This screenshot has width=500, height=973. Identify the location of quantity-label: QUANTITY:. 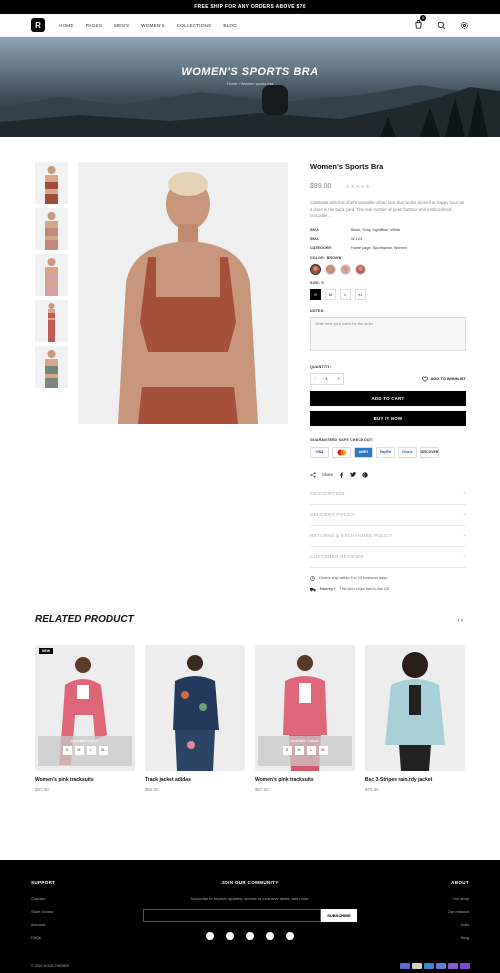
(321, 366).